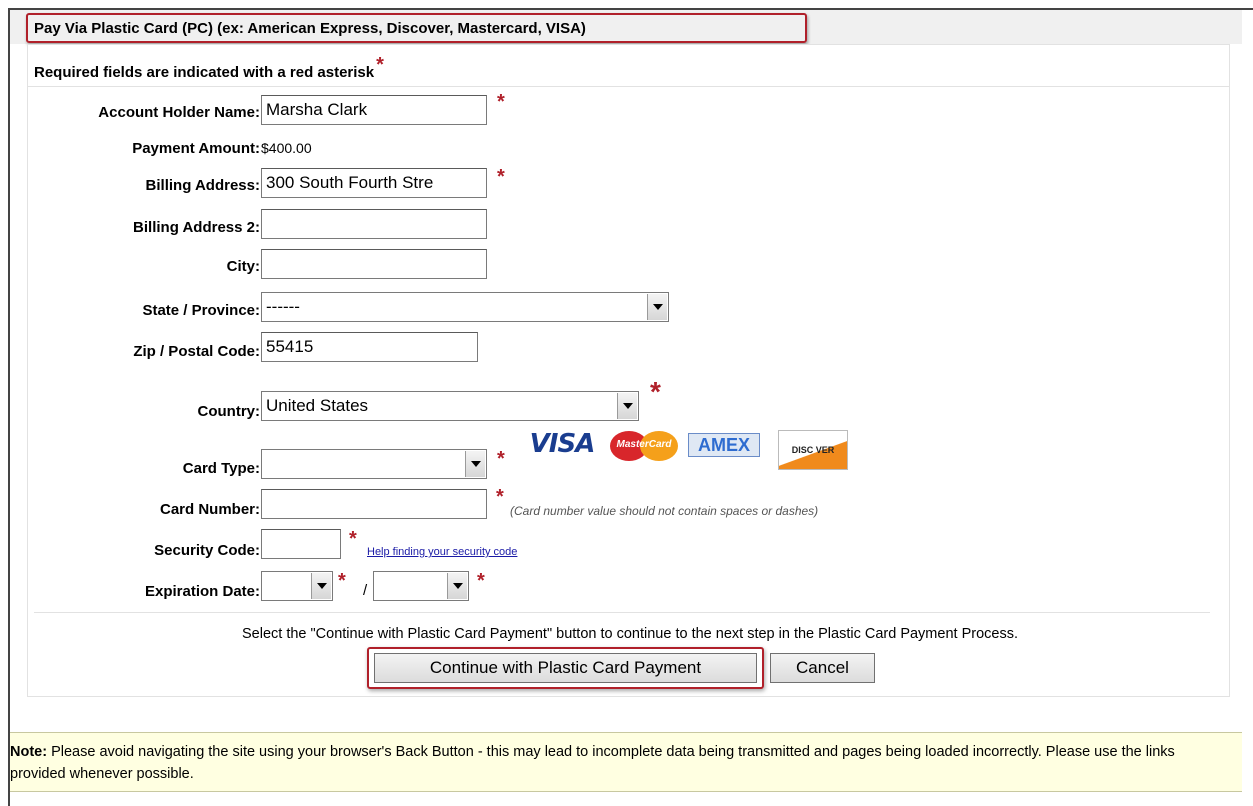 This screenshot has height=806, width=1253. Describe the element at coordinates (369, 347) in the screenshot. I see `zip-input: 55415` at that location.